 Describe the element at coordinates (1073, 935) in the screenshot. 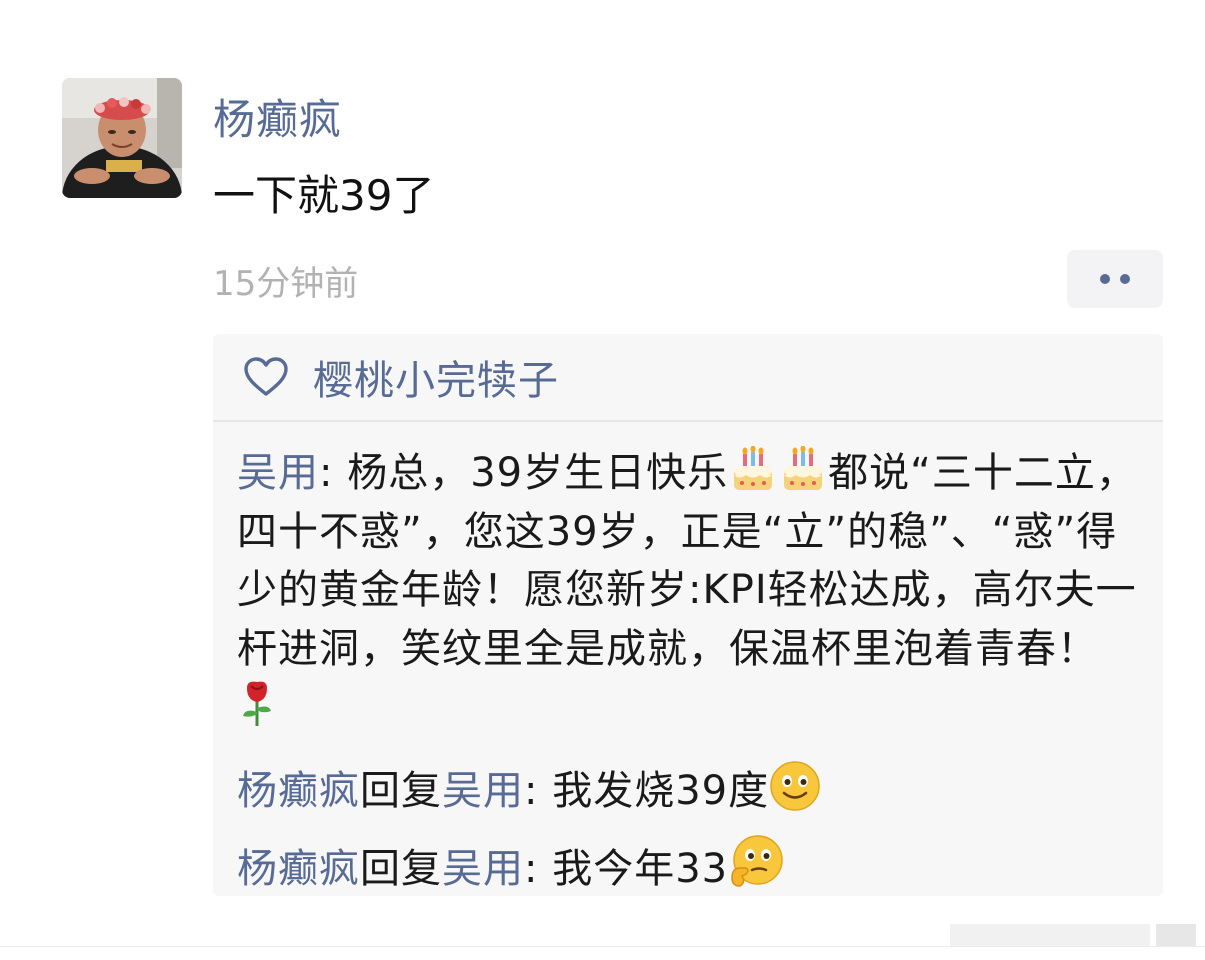

I see `watermark-logo` at that location.